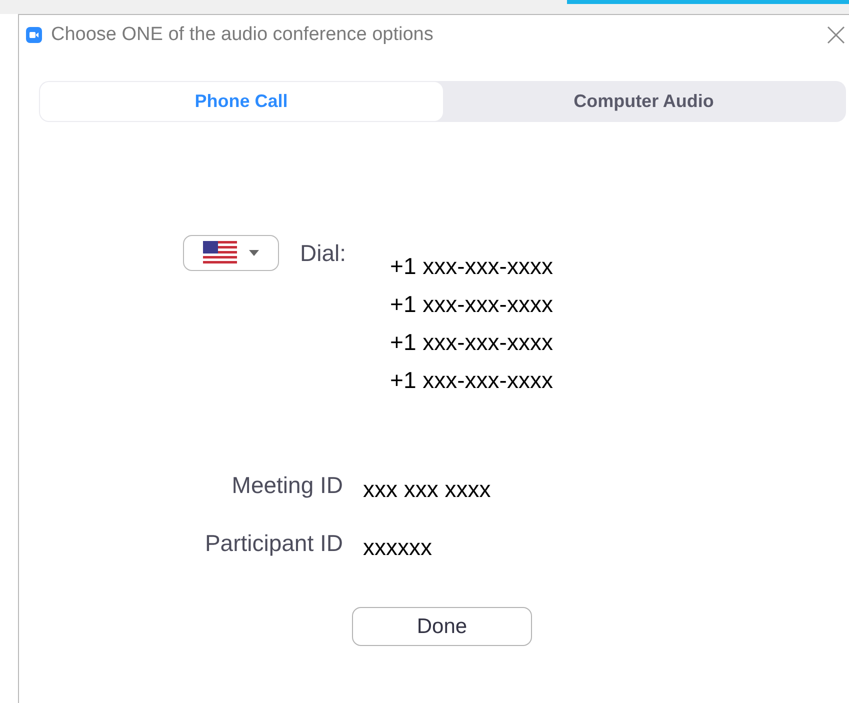 The width and height of the screenshot is (849, 703). What do you see at coordinates (220, 253) in the screenshot?
I see `flag-icon` at bounding box center [220, 253].